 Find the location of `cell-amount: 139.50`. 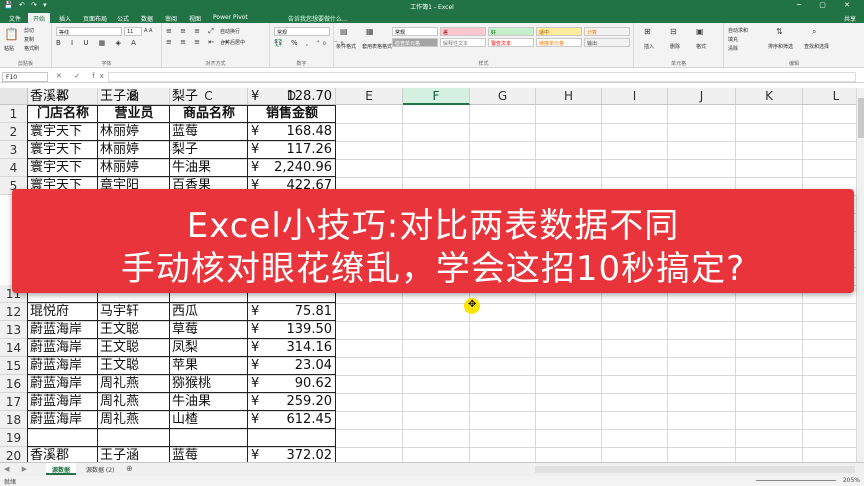

cell-amount: 139.50 is located at coordinates (301, 330).